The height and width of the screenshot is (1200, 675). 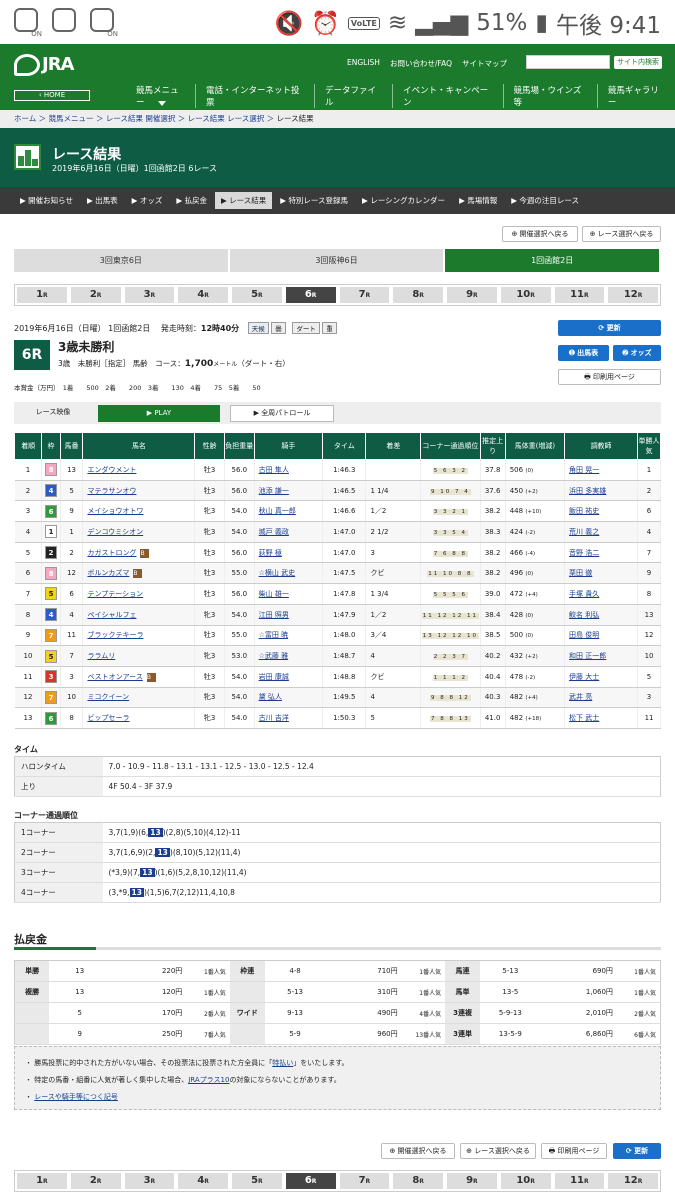 I want to click on subnav-track-info: ▶ 馬場情報, so click(x=478, y=200).